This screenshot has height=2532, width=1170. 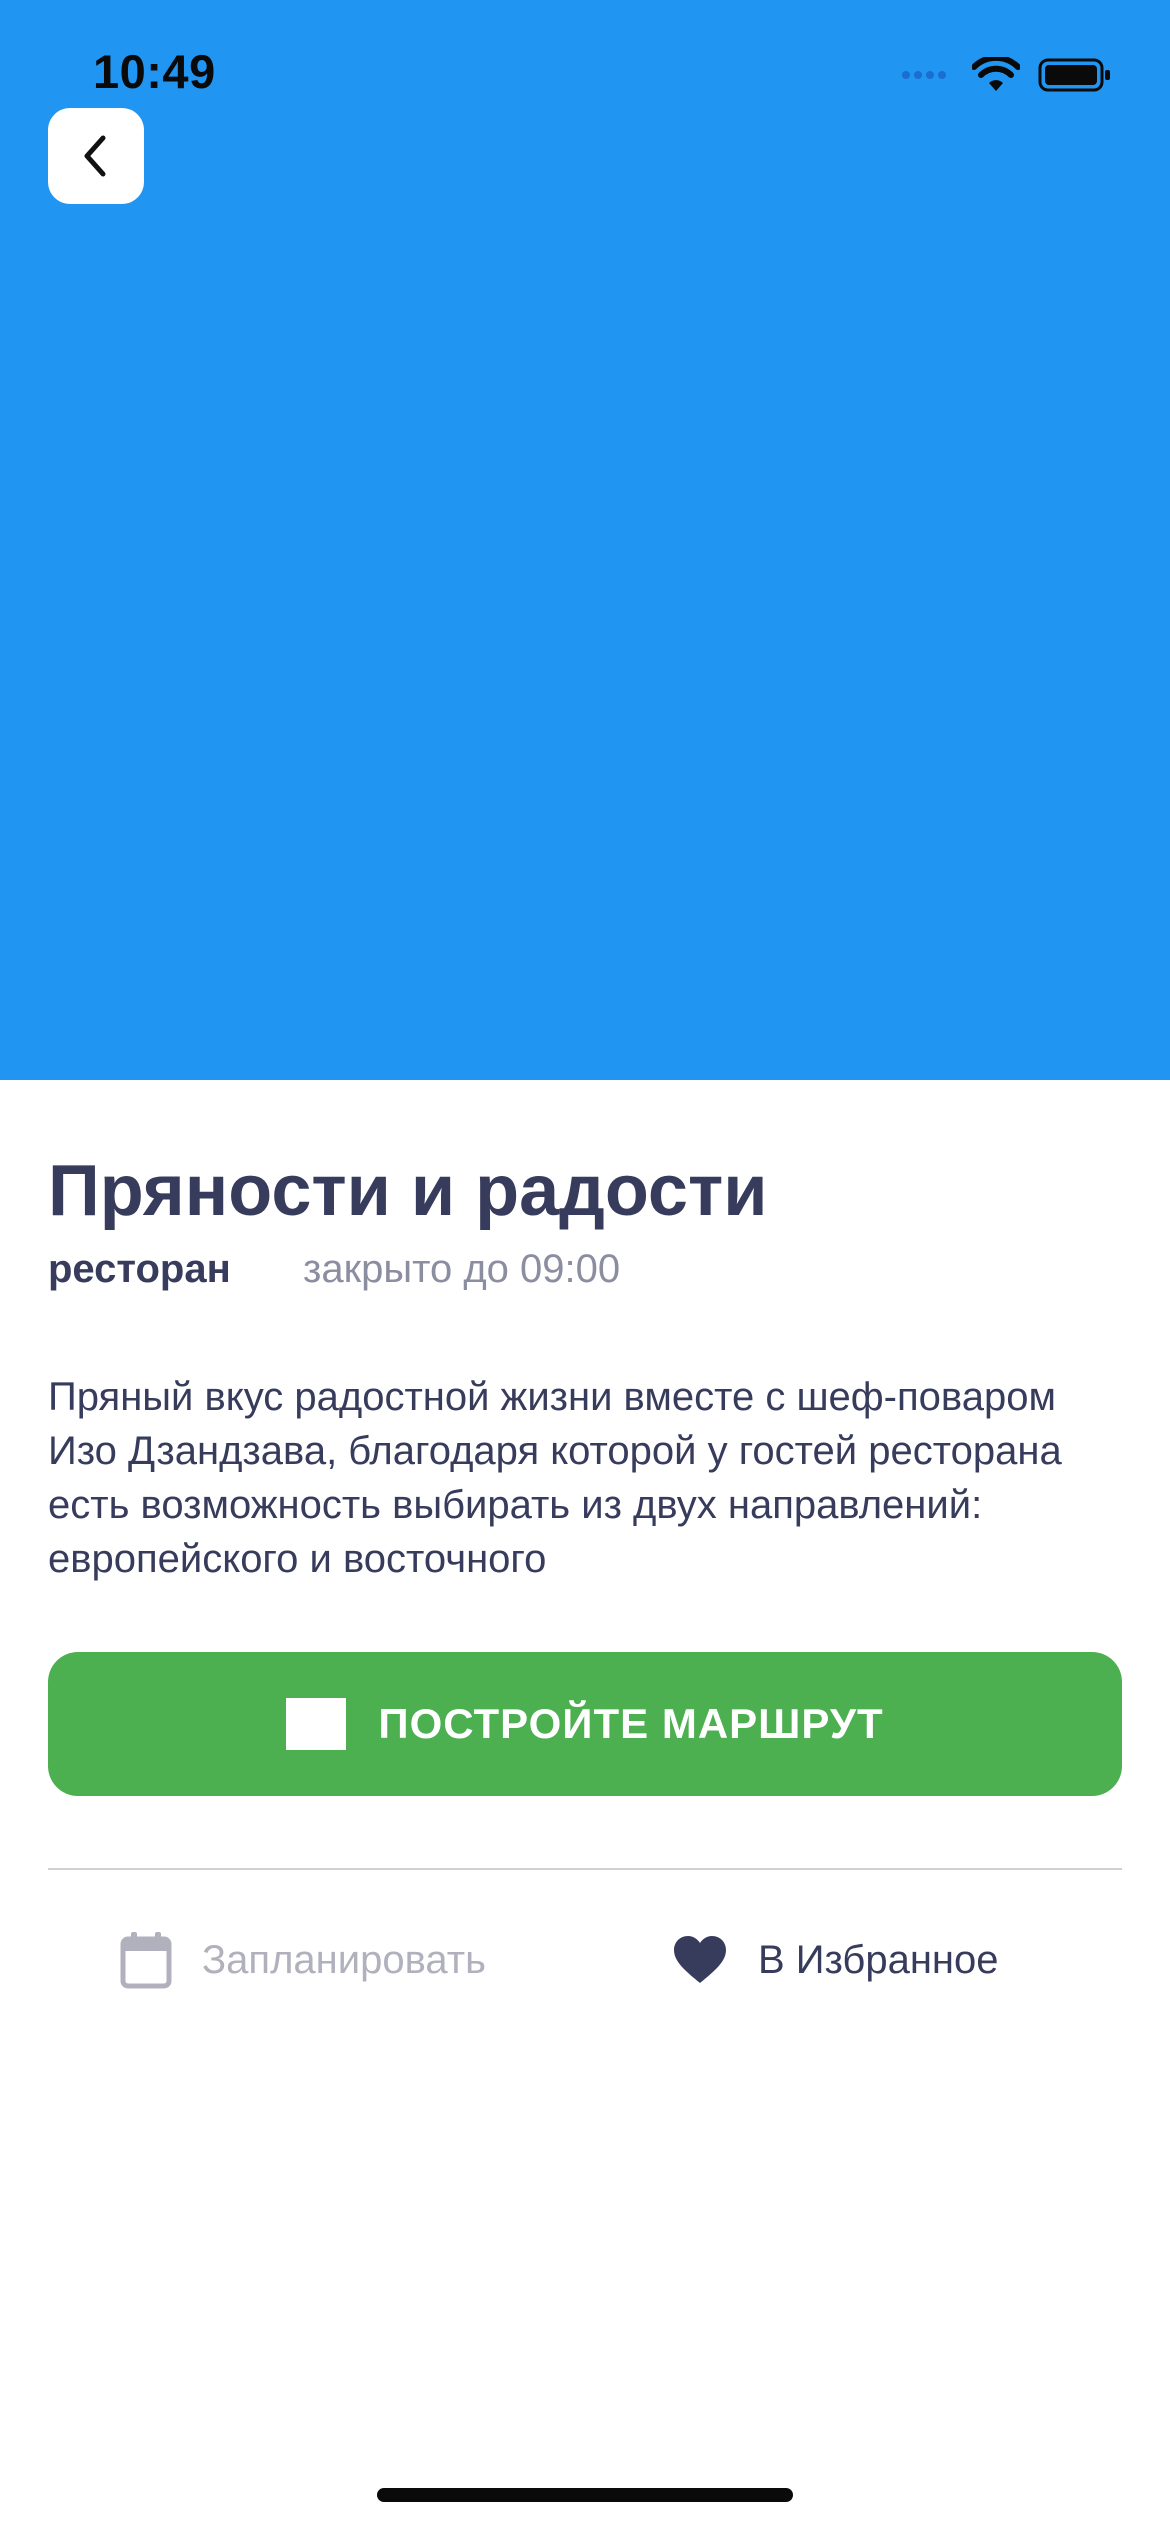 What do you see at coordinates (924, 75) in the screenshot?
I see `signal-icon` at bounding box center [924, 75].